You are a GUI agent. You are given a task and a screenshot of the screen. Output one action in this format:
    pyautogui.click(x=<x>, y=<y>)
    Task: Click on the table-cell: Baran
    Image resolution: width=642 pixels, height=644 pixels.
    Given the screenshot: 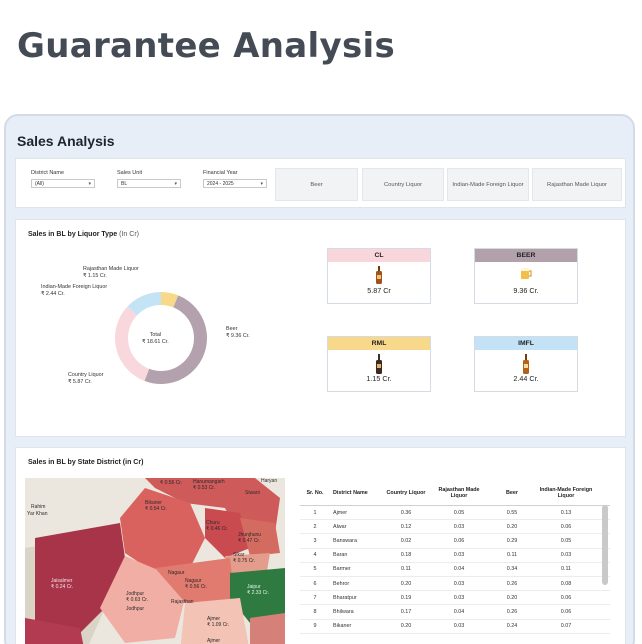 What is the action you would take?
    pyautogui.click(x=340, y=555)
    